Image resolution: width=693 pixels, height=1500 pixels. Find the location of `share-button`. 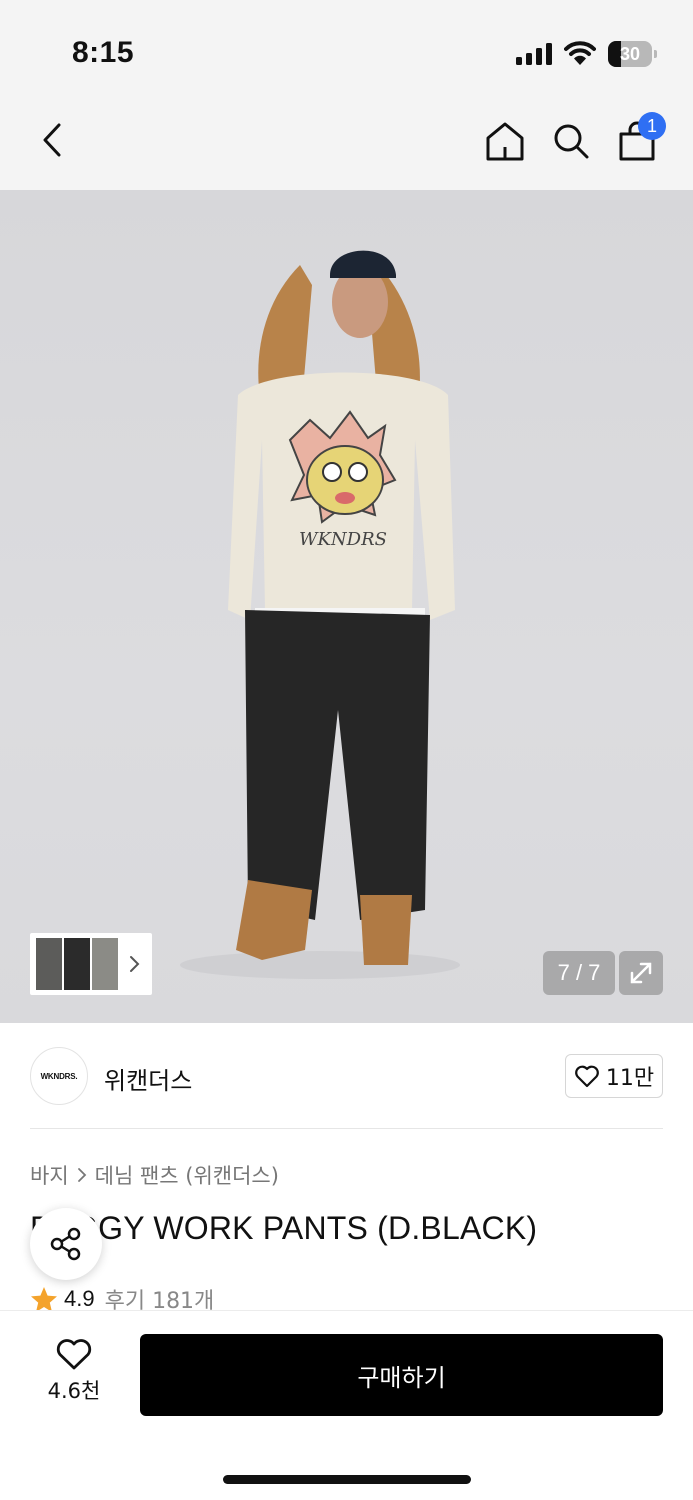

share-button is located at coordinates (66, 1244).